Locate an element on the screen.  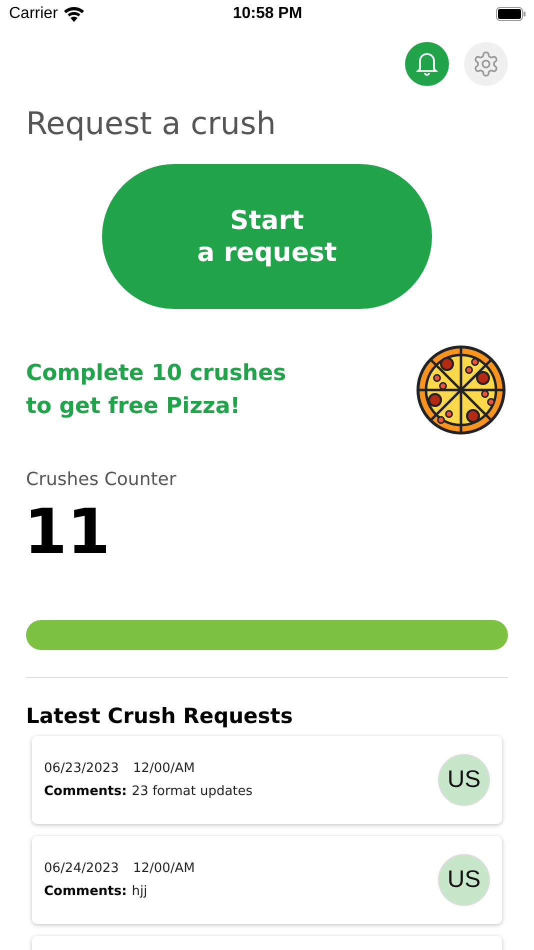
settings-button is located at coordinates (486, 64).